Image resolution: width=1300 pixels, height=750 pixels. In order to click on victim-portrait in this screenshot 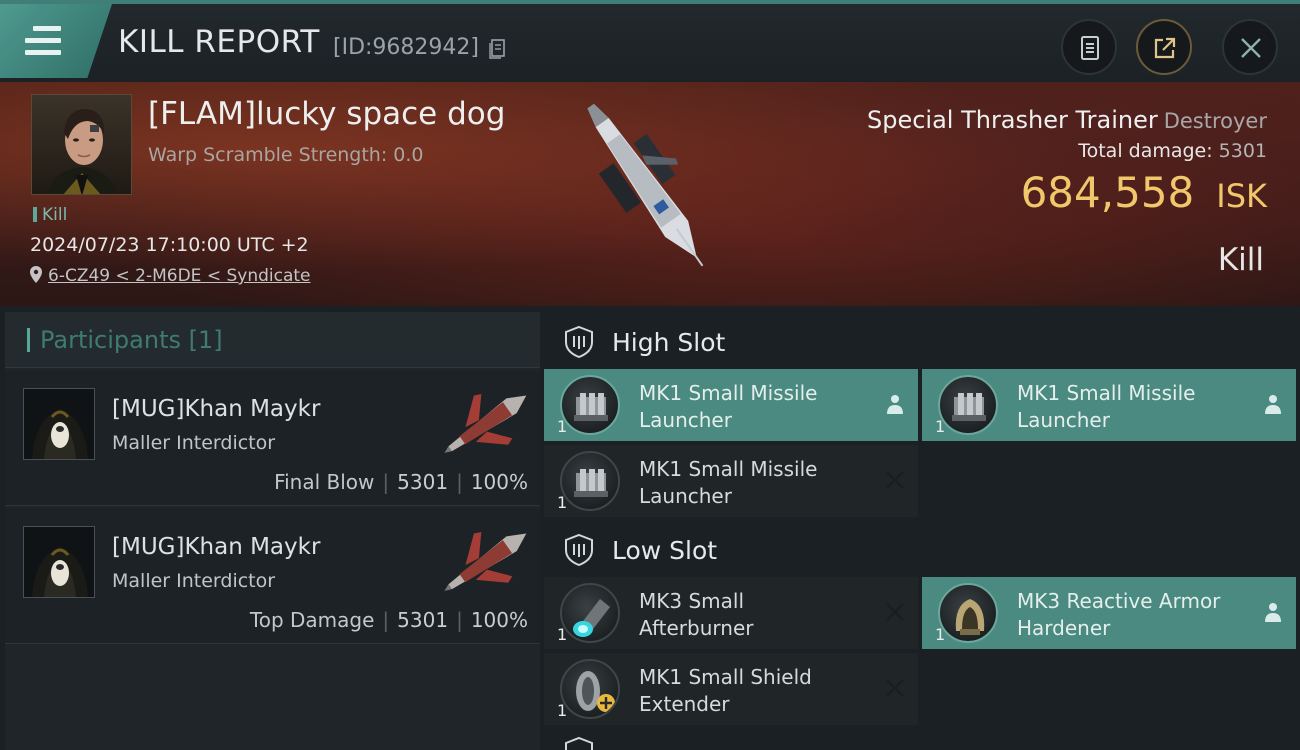, I will do `click(81, 144)`.